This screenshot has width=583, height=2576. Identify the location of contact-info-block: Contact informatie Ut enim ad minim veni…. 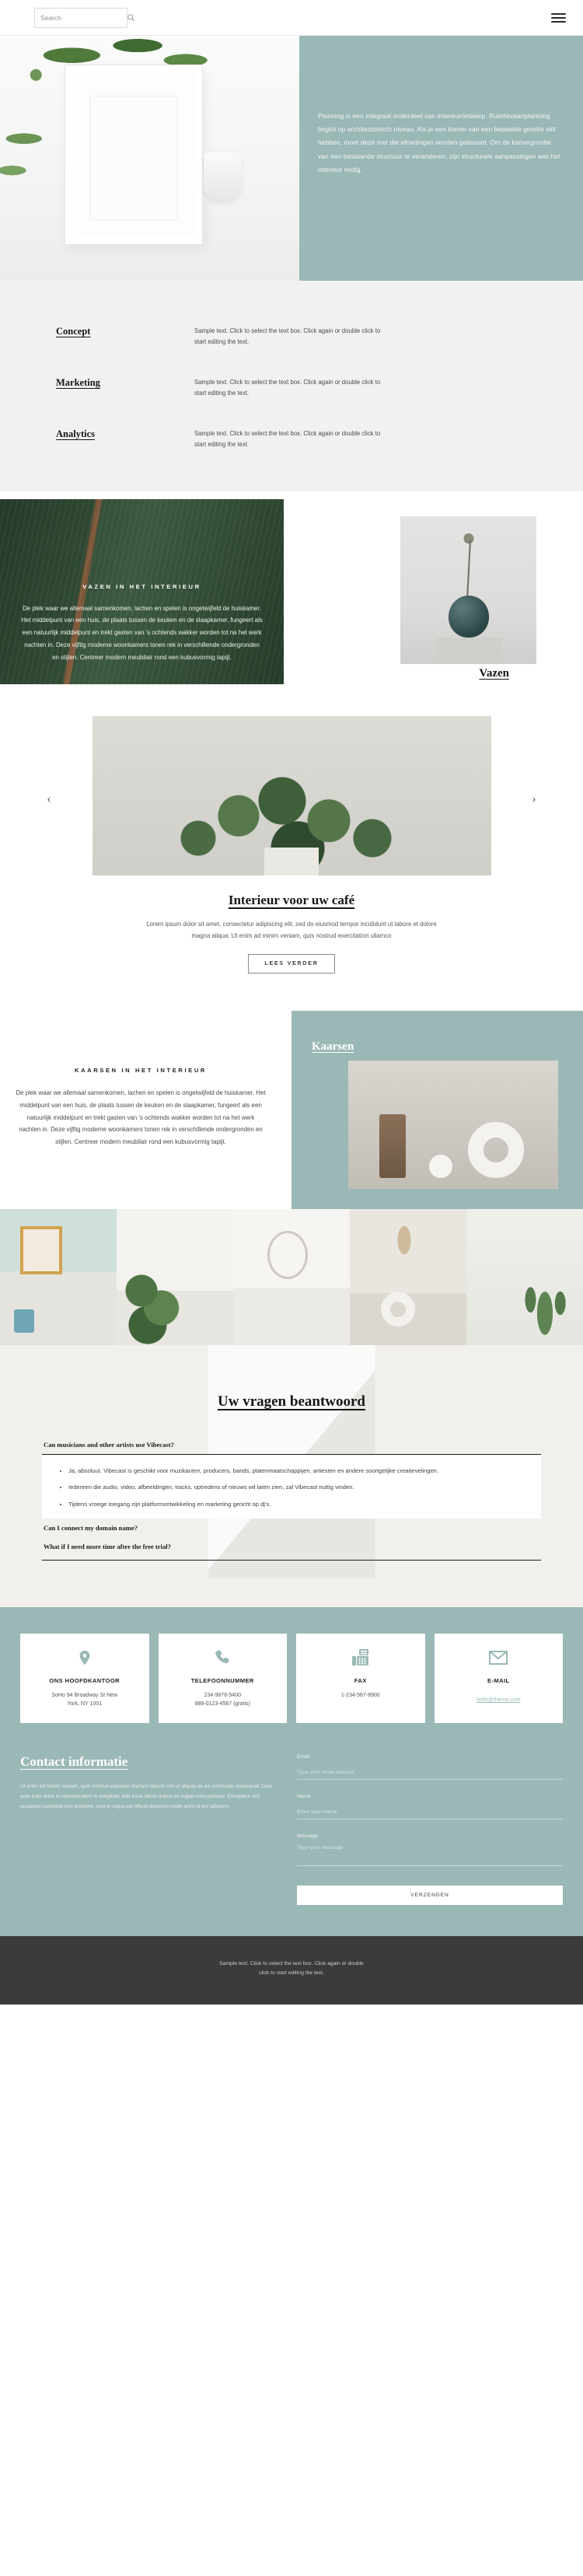
(148, 1830).